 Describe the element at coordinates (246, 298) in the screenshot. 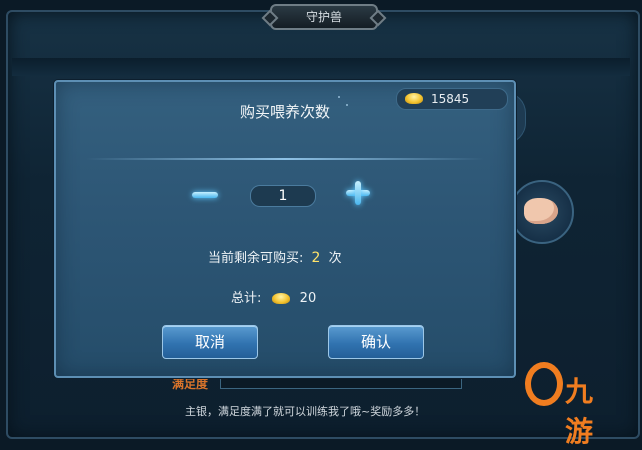

I see `total-label: 总计:` at that location.